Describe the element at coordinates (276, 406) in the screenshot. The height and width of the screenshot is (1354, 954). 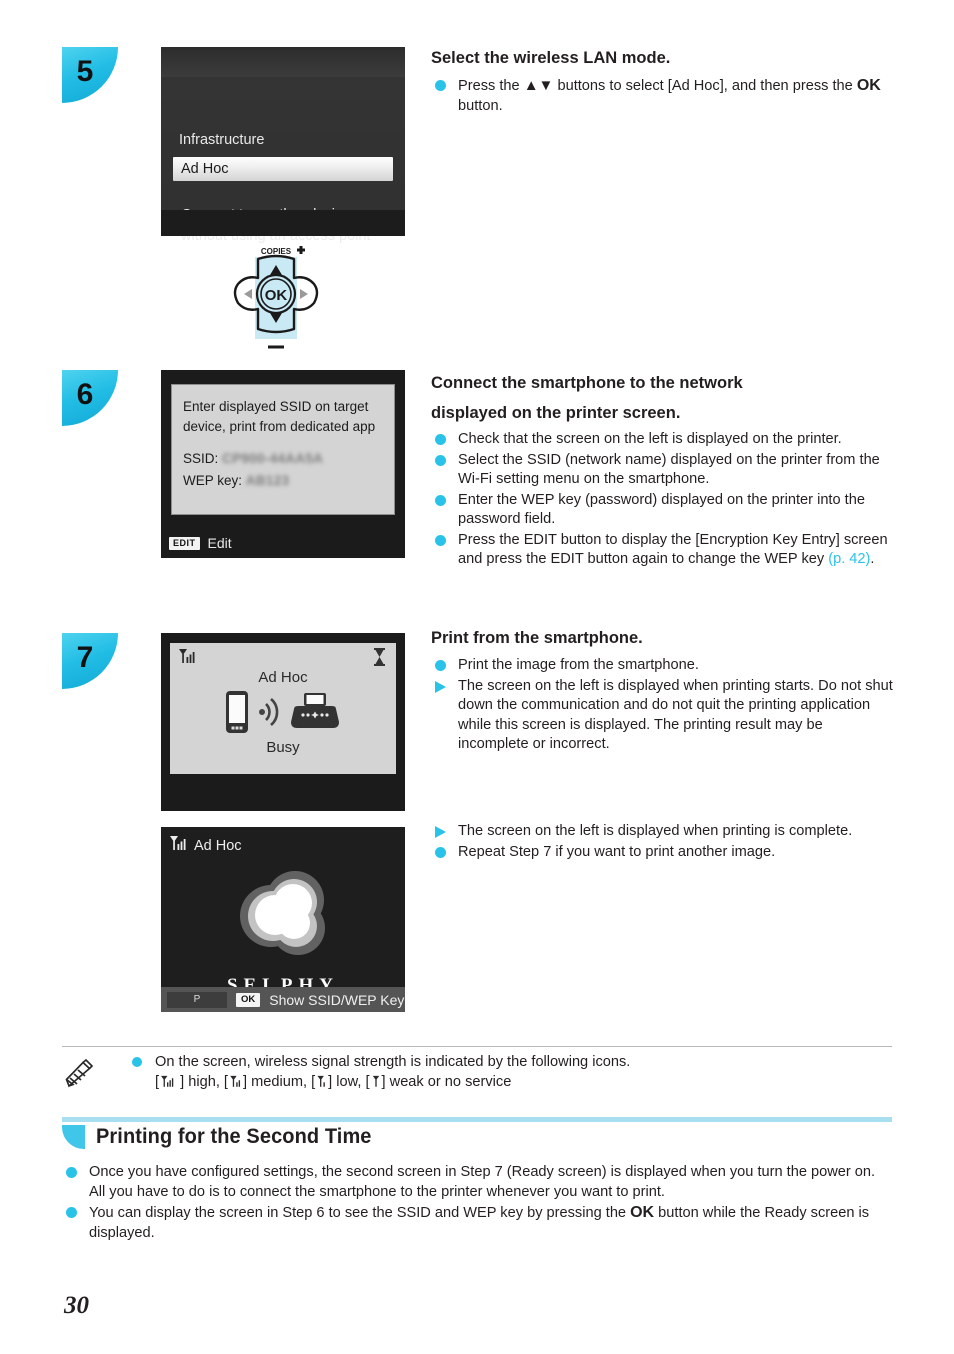
I see `ssid-message-line1: Enter displayed SSID on target` at that location.